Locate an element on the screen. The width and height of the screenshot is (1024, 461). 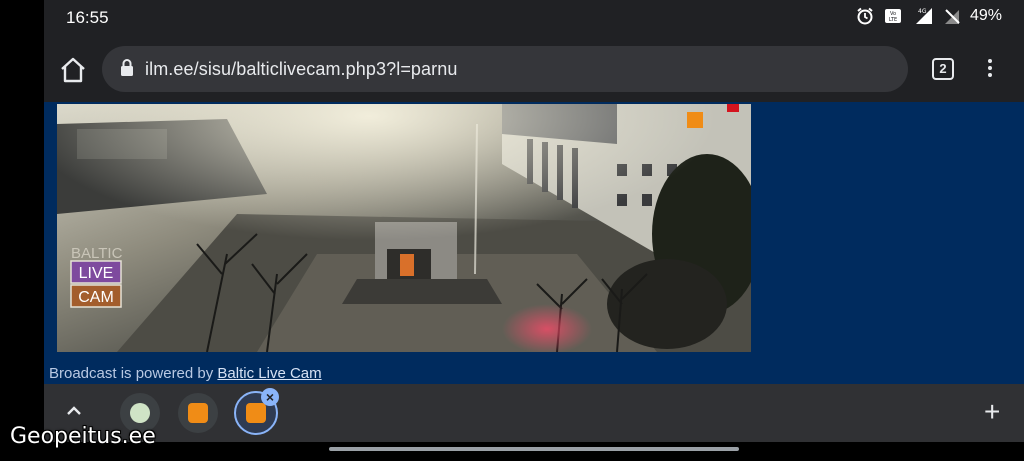
chevron-up-icon is located at coordinates (74, 411).